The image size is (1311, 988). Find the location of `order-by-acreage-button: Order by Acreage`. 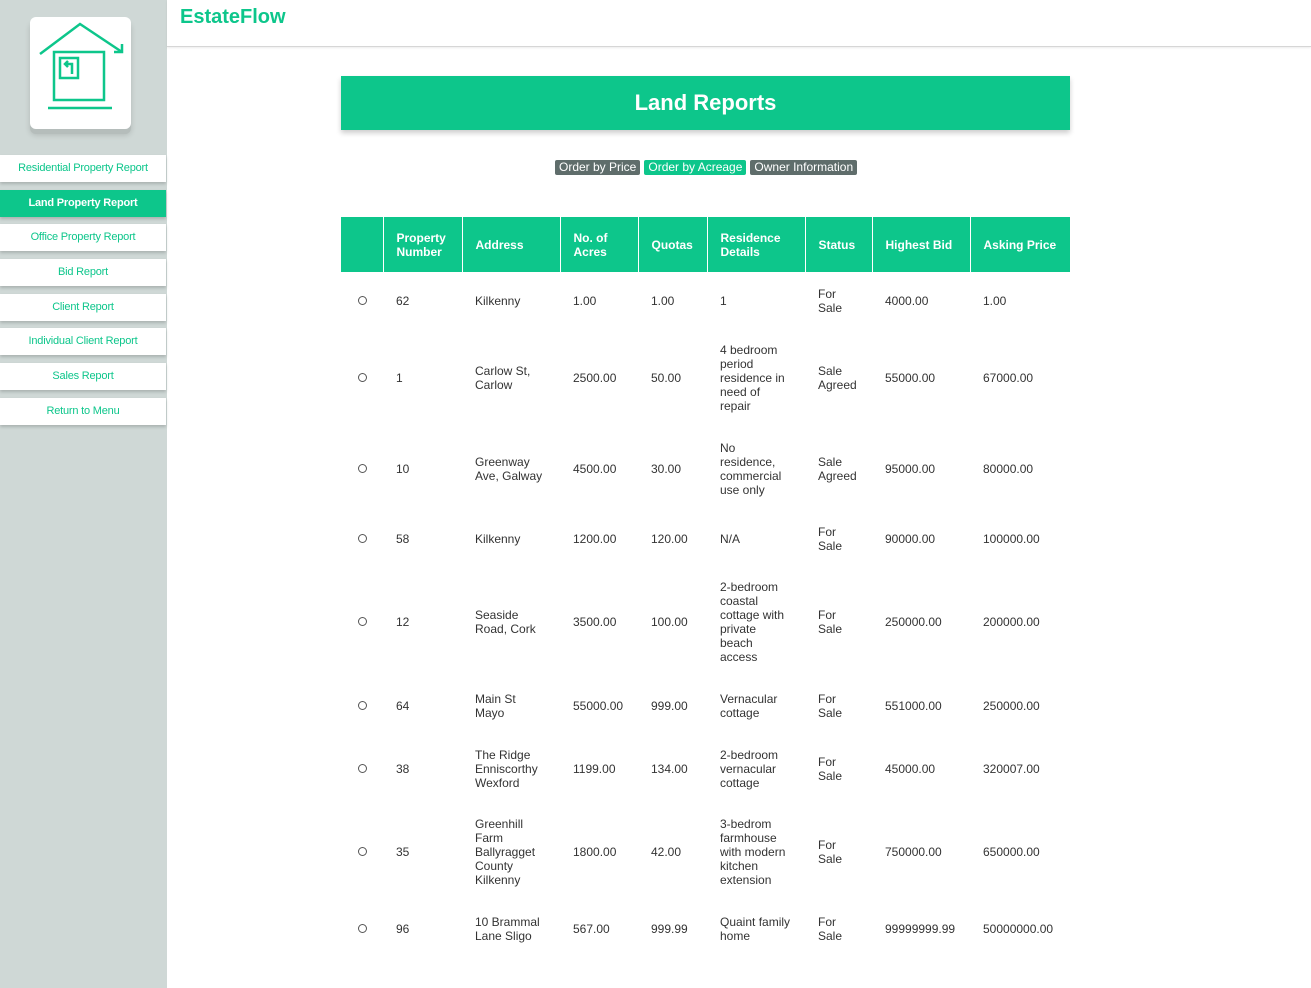

order-by-acreage-button: Order by Acreage is located at coordinates (695, 167).